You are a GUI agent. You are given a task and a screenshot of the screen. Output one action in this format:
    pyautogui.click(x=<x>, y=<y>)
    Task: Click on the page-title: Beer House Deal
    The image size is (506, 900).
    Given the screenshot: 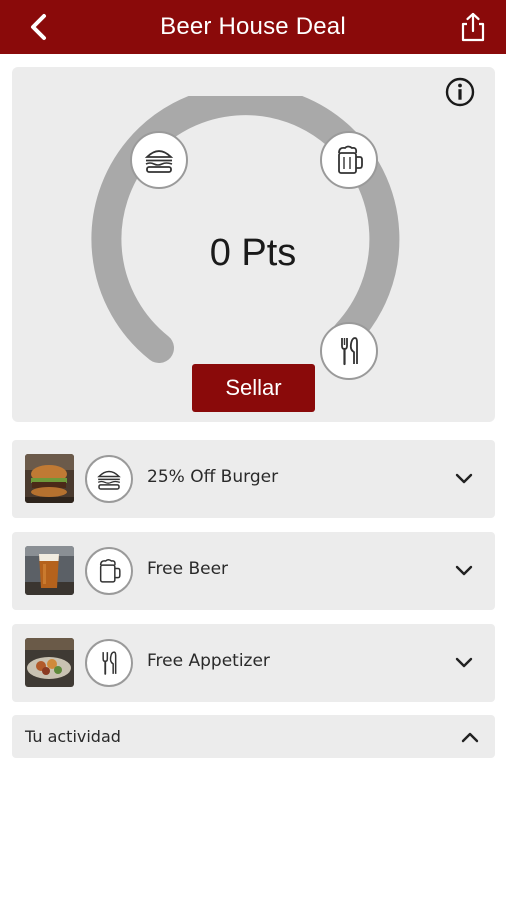 What is the action you would take?
    pyautogui.click(x=253, y=26)
    